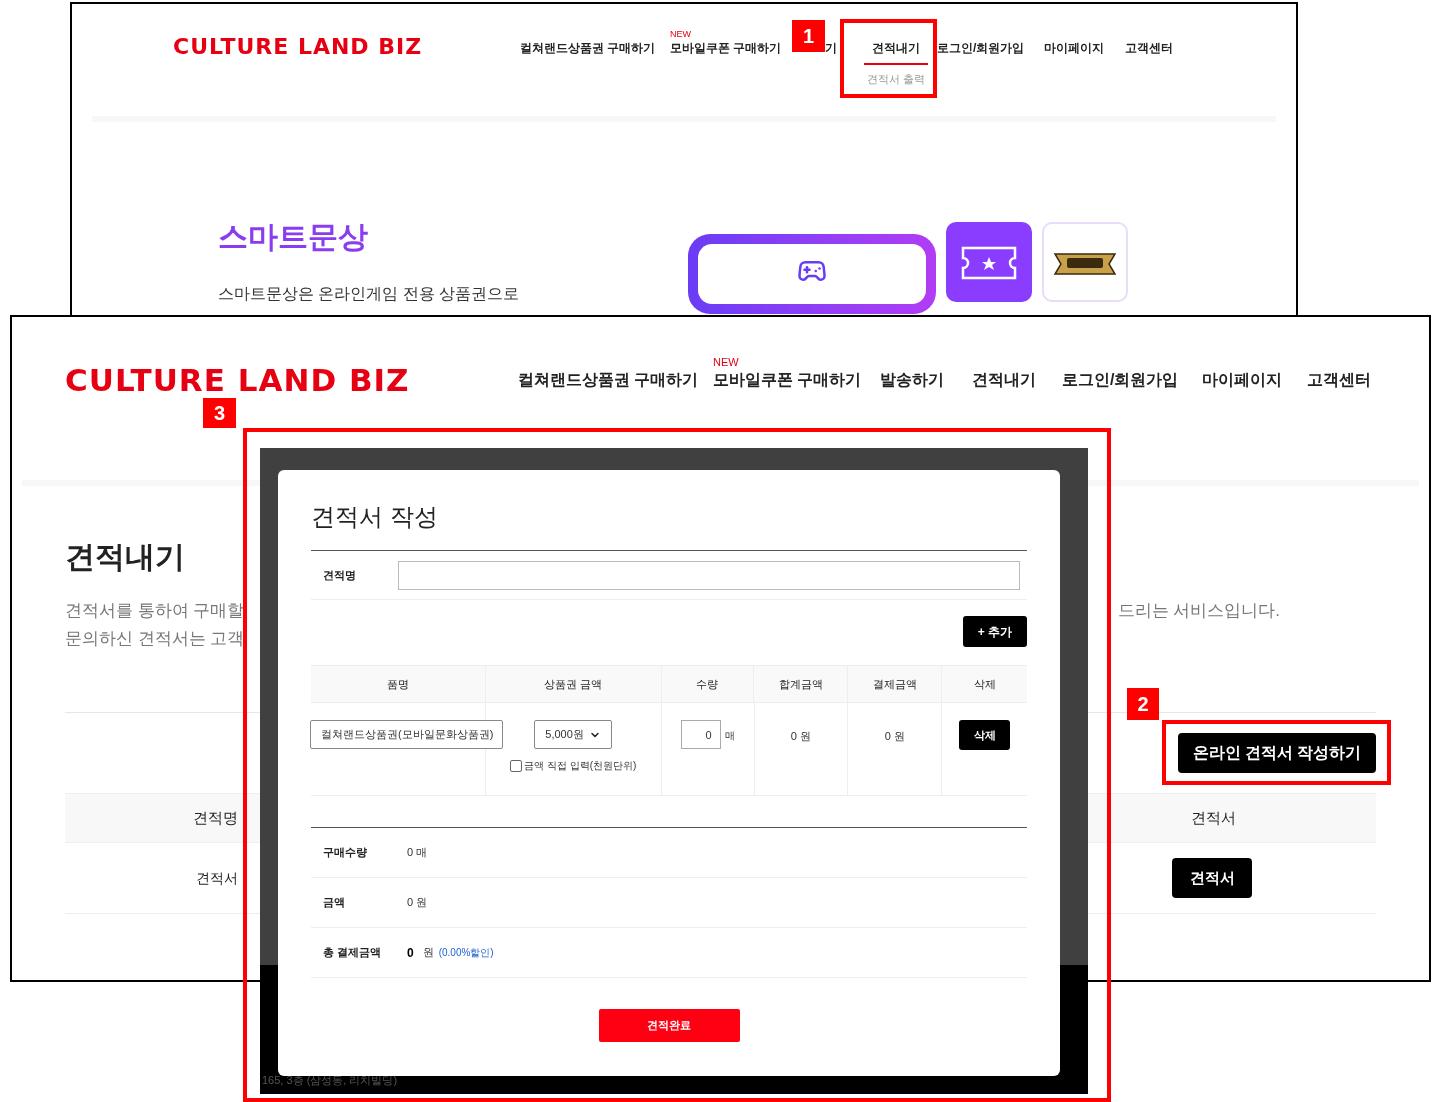  What do you see at coordinates (1198, 611) in the screenshot?
I see `page-description: 드리는 서비스입니다.` at bounding box center [1198, 611].